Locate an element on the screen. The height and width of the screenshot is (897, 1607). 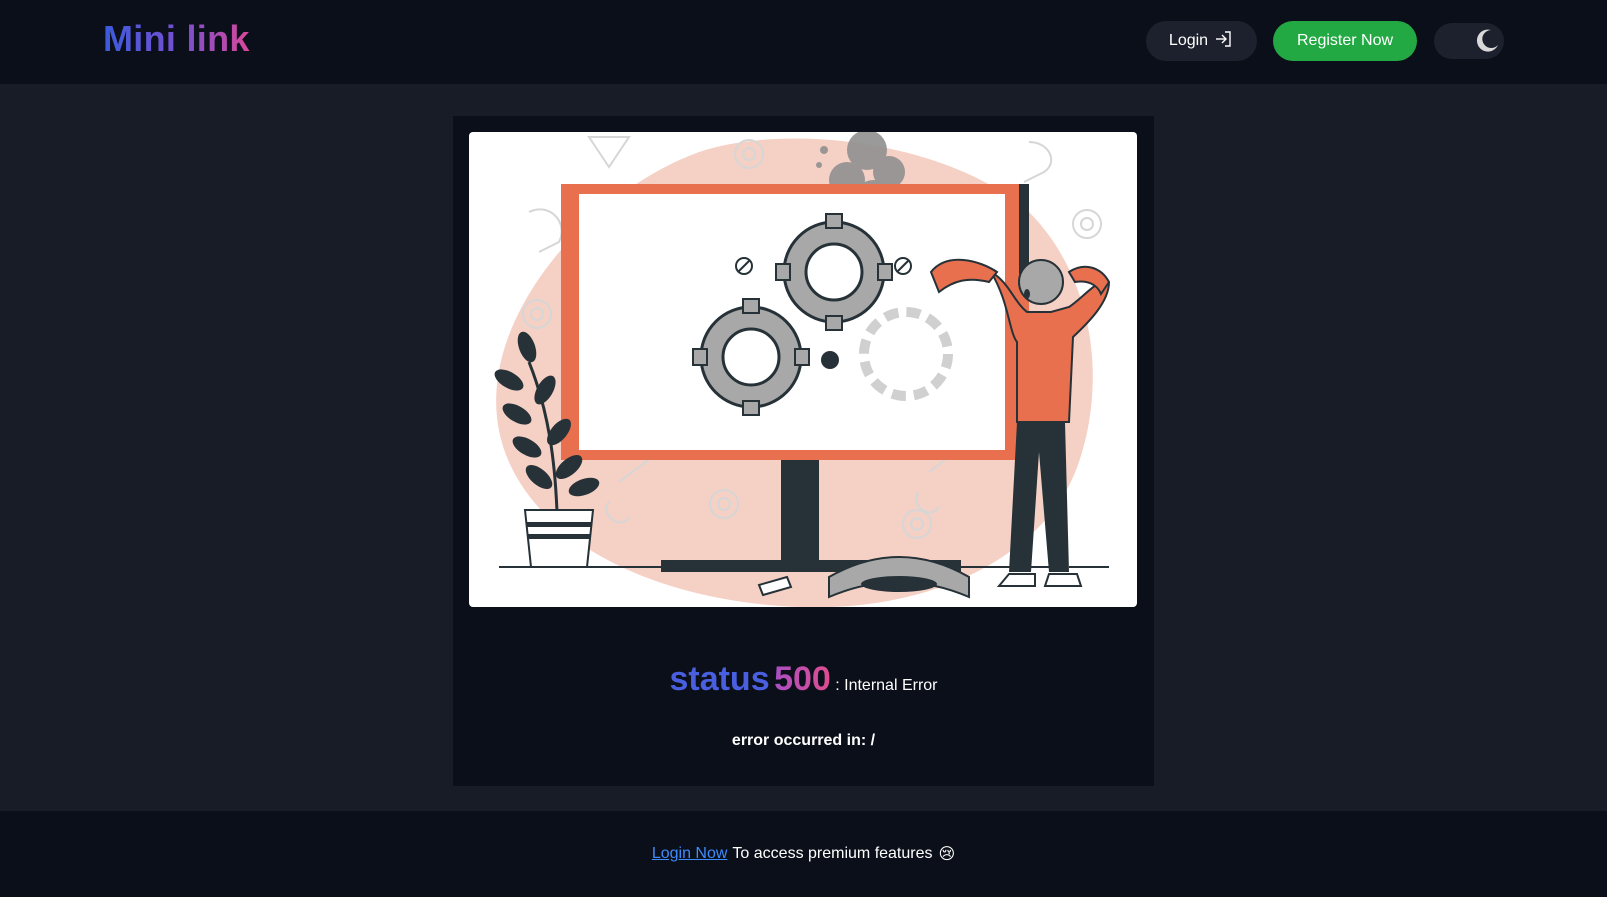
register-button-label: Register Now is located at coordinates (1345, 40).